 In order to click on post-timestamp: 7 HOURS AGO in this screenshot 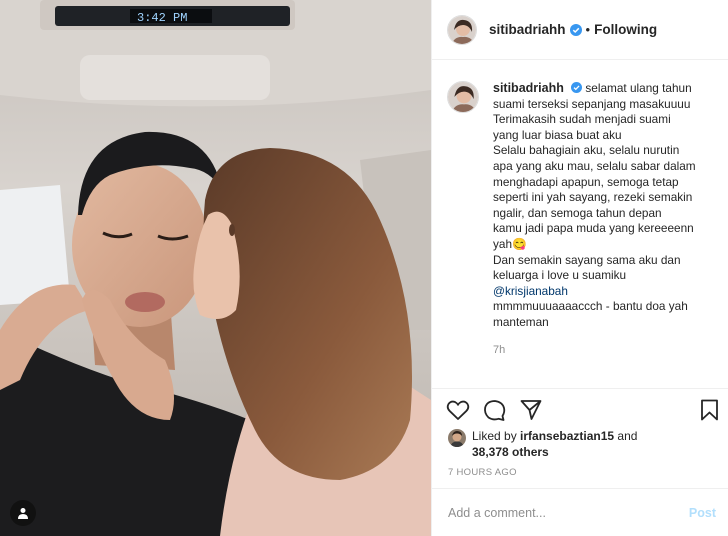, I will do `click(482, 472)`.